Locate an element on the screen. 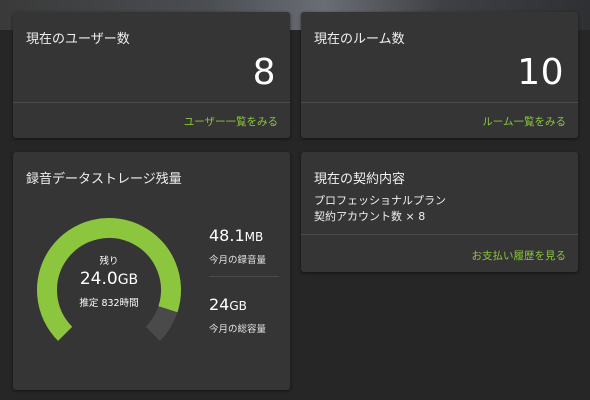 This screenshot has height=400, width=590. monthly-capacity-label: 今月の総容量 is located at coordinates (238, 329).